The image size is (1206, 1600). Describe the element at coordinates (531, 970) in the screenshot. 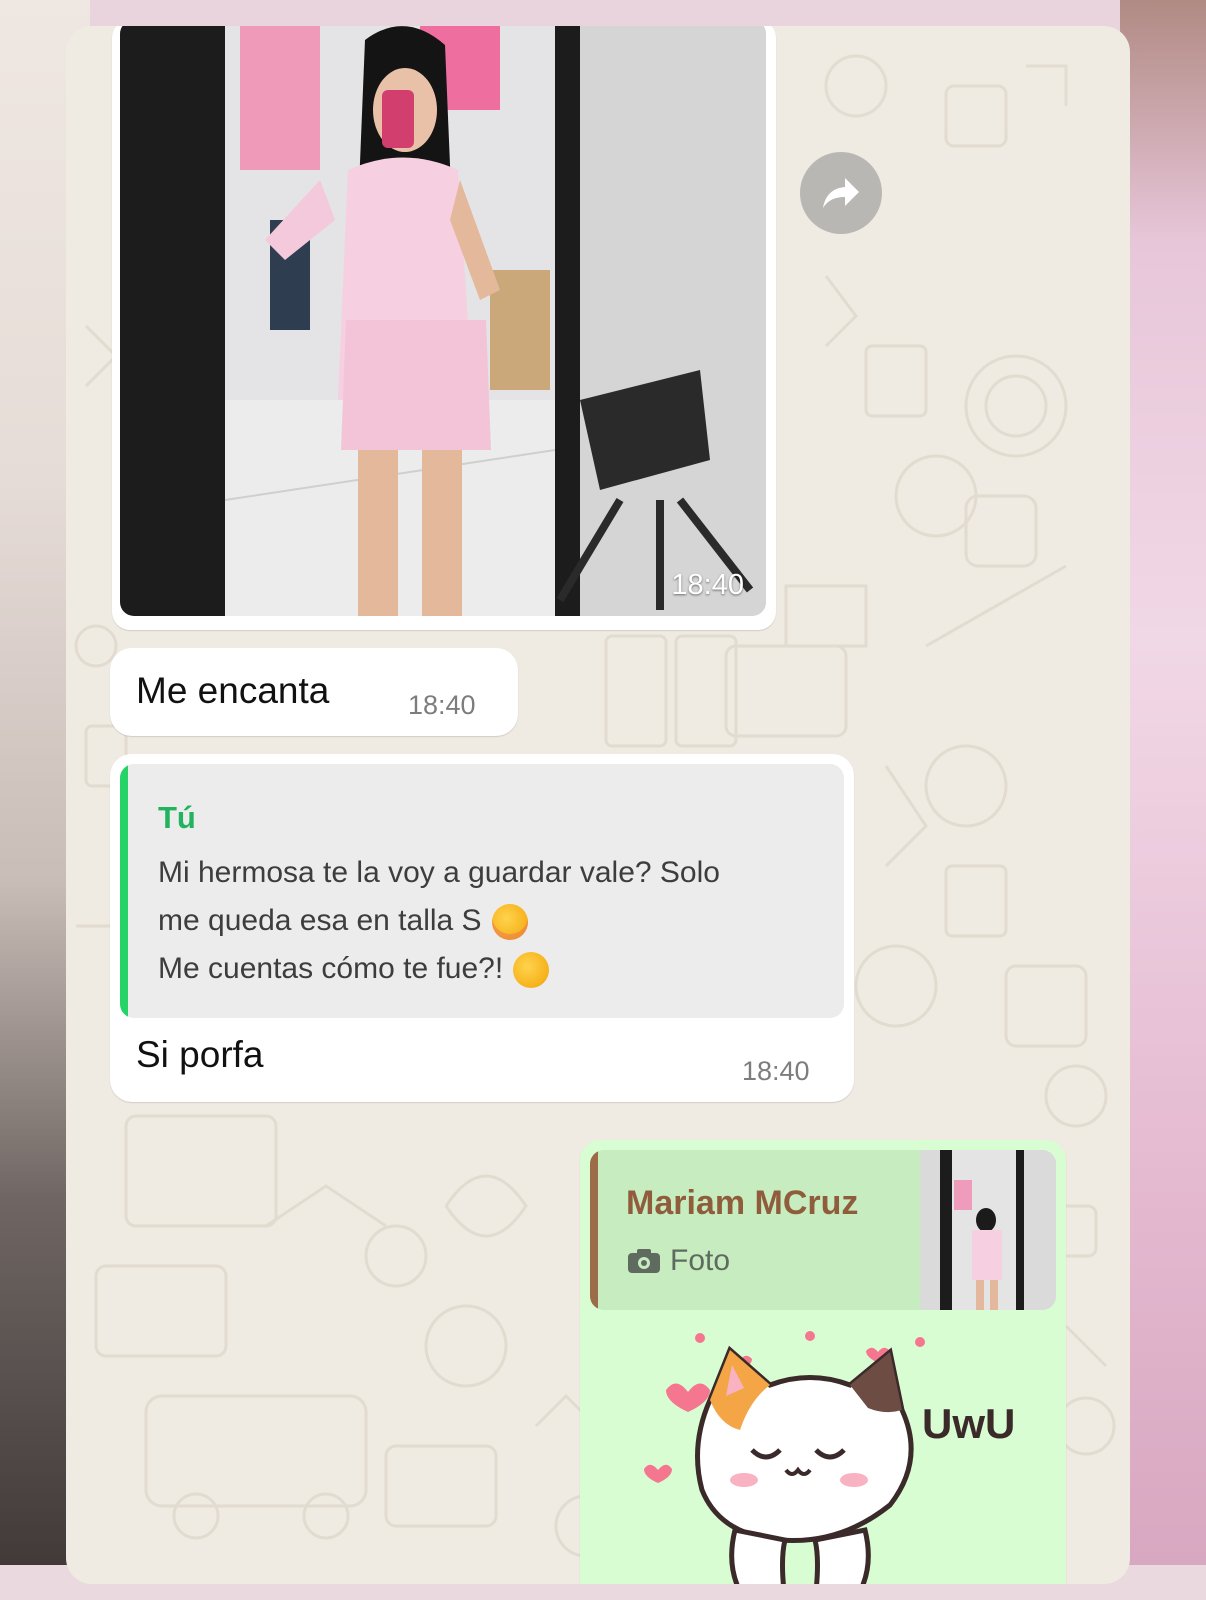

I see `star-struck-emoji-icon` at that location.